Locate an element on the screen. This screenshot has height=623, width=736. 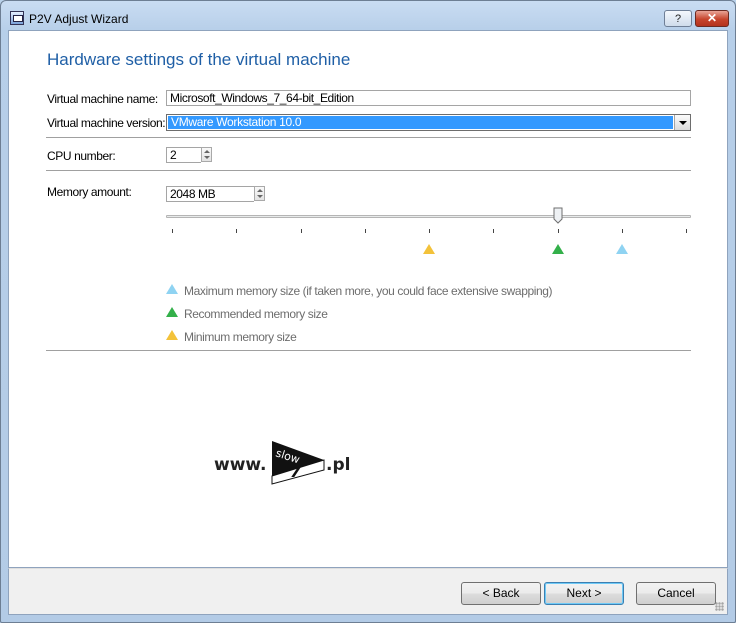
watermark-flag-number: 7 is located at coordinates (296, 471).